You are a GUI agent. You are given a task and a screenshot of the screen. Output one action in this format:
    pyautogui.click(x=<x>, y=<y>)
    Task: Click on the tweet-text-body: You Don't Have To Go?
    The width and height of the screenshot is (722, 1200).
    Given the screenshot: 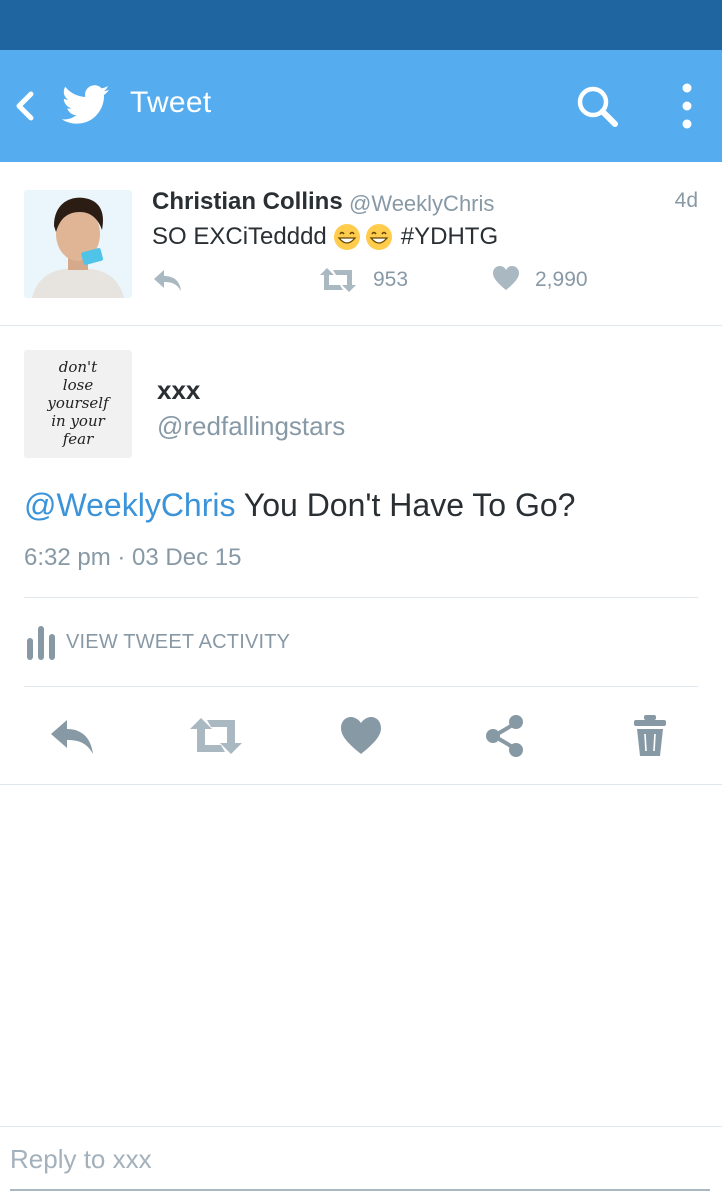 What is the action you would take?
    pyautogui.click(x=405, y=505)
    